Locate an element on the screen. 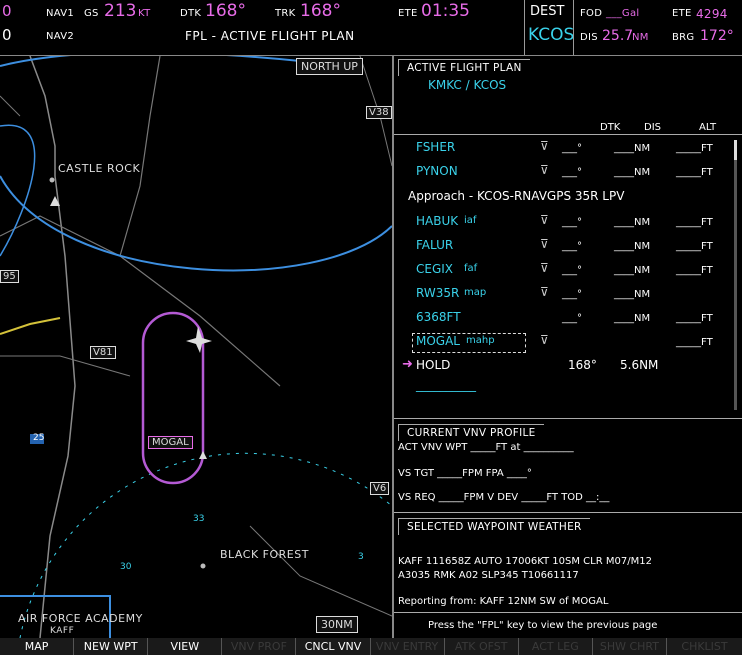 The width and height of the screenshot is (742, 655). airway-label-v6: V6 is located at coordinates (380, 488).